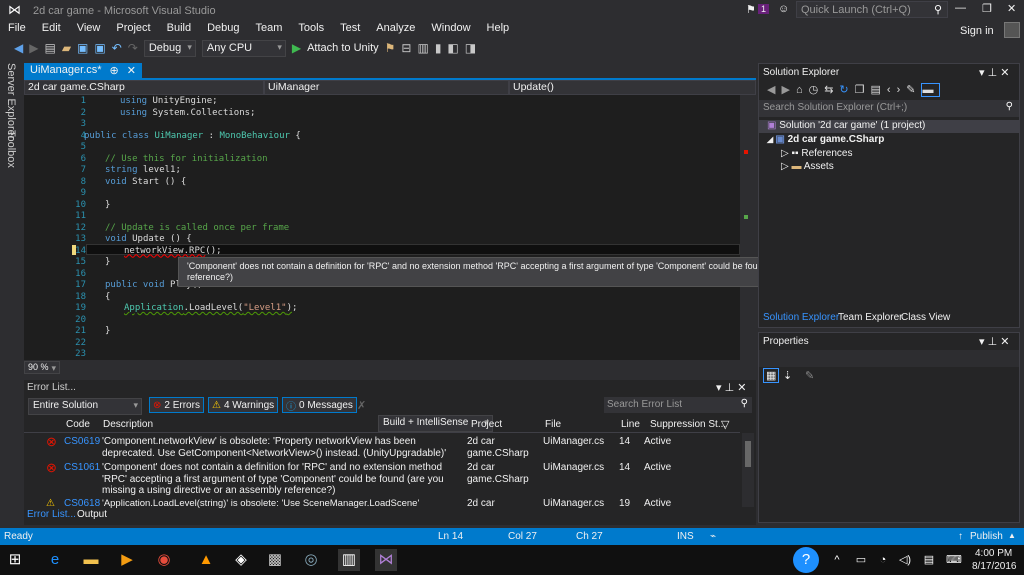 The height and width of the screenshot is (575, 1024). Describe the element at coordinates (764, 9) in the screenshot. I see `notification-count: 1` at that location.